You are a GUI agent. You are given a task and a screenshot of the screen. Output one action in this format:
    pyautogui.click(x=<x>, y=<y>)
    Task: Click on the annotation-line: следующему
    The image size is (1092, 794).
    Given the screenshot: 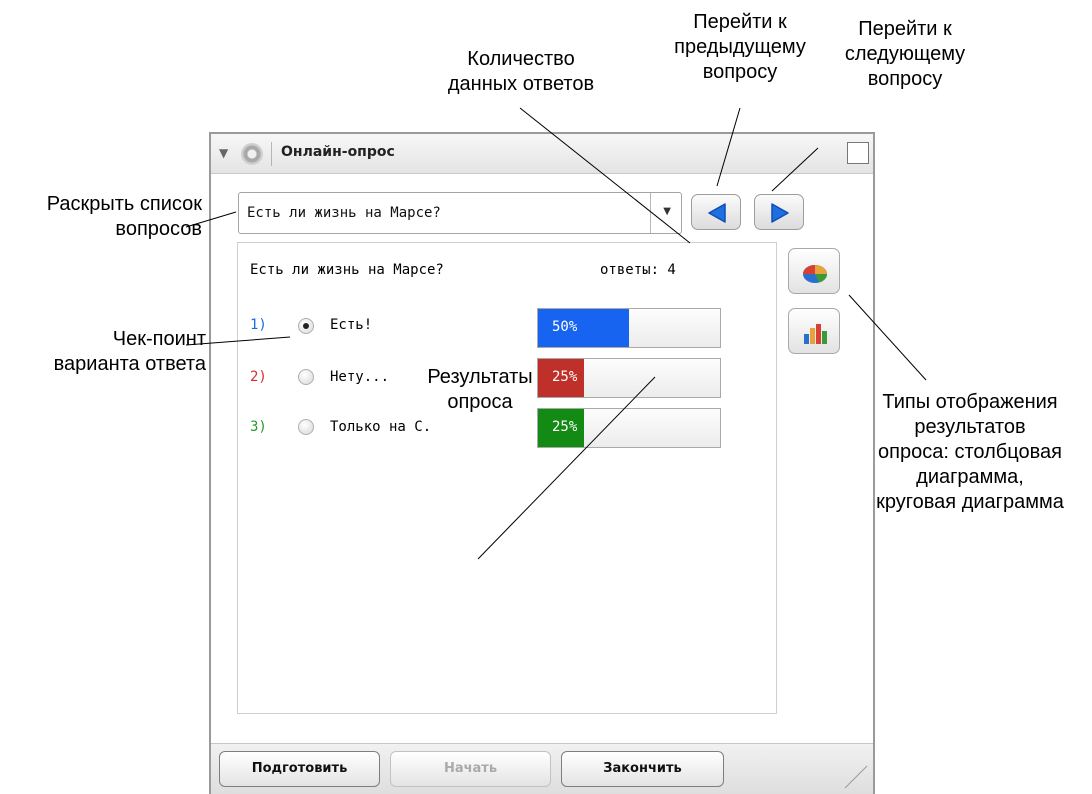 What is the action you would take?
    pyautogui.click(x=905, y=54)
    